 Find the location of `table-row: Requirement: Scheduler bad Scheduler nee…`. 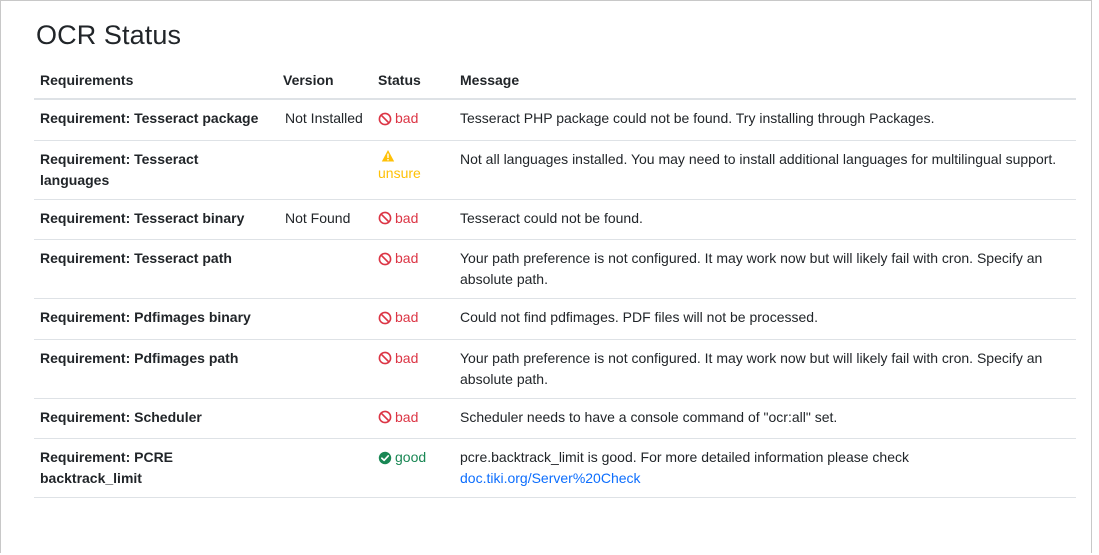

table-row: Requirement: Scheduler bad Scheduler nee… is located at coordinates (555, 418).